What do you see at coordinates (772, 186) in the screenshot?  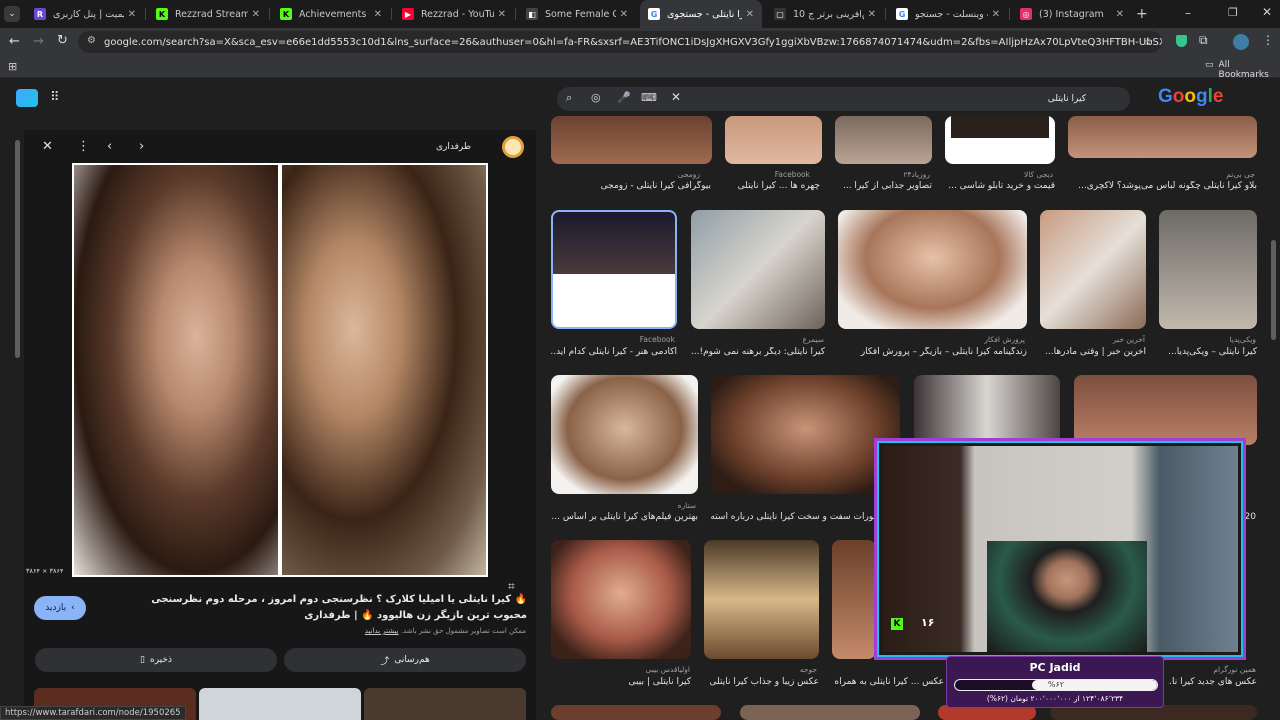 I see `result-caption: چهره‌ ها ... کیرا نایتلی` at bounding box center [772, 186].